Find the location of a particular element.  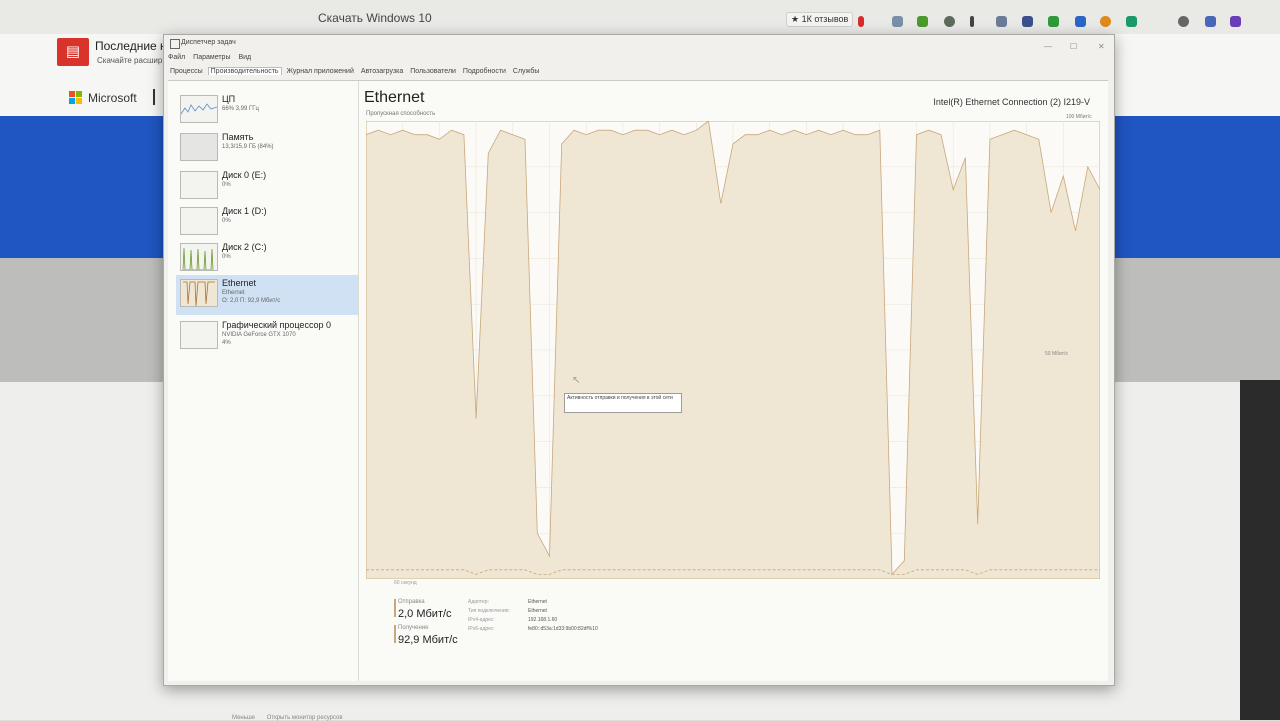

info-label: Адаптер: is located at coordinates (478, 602).